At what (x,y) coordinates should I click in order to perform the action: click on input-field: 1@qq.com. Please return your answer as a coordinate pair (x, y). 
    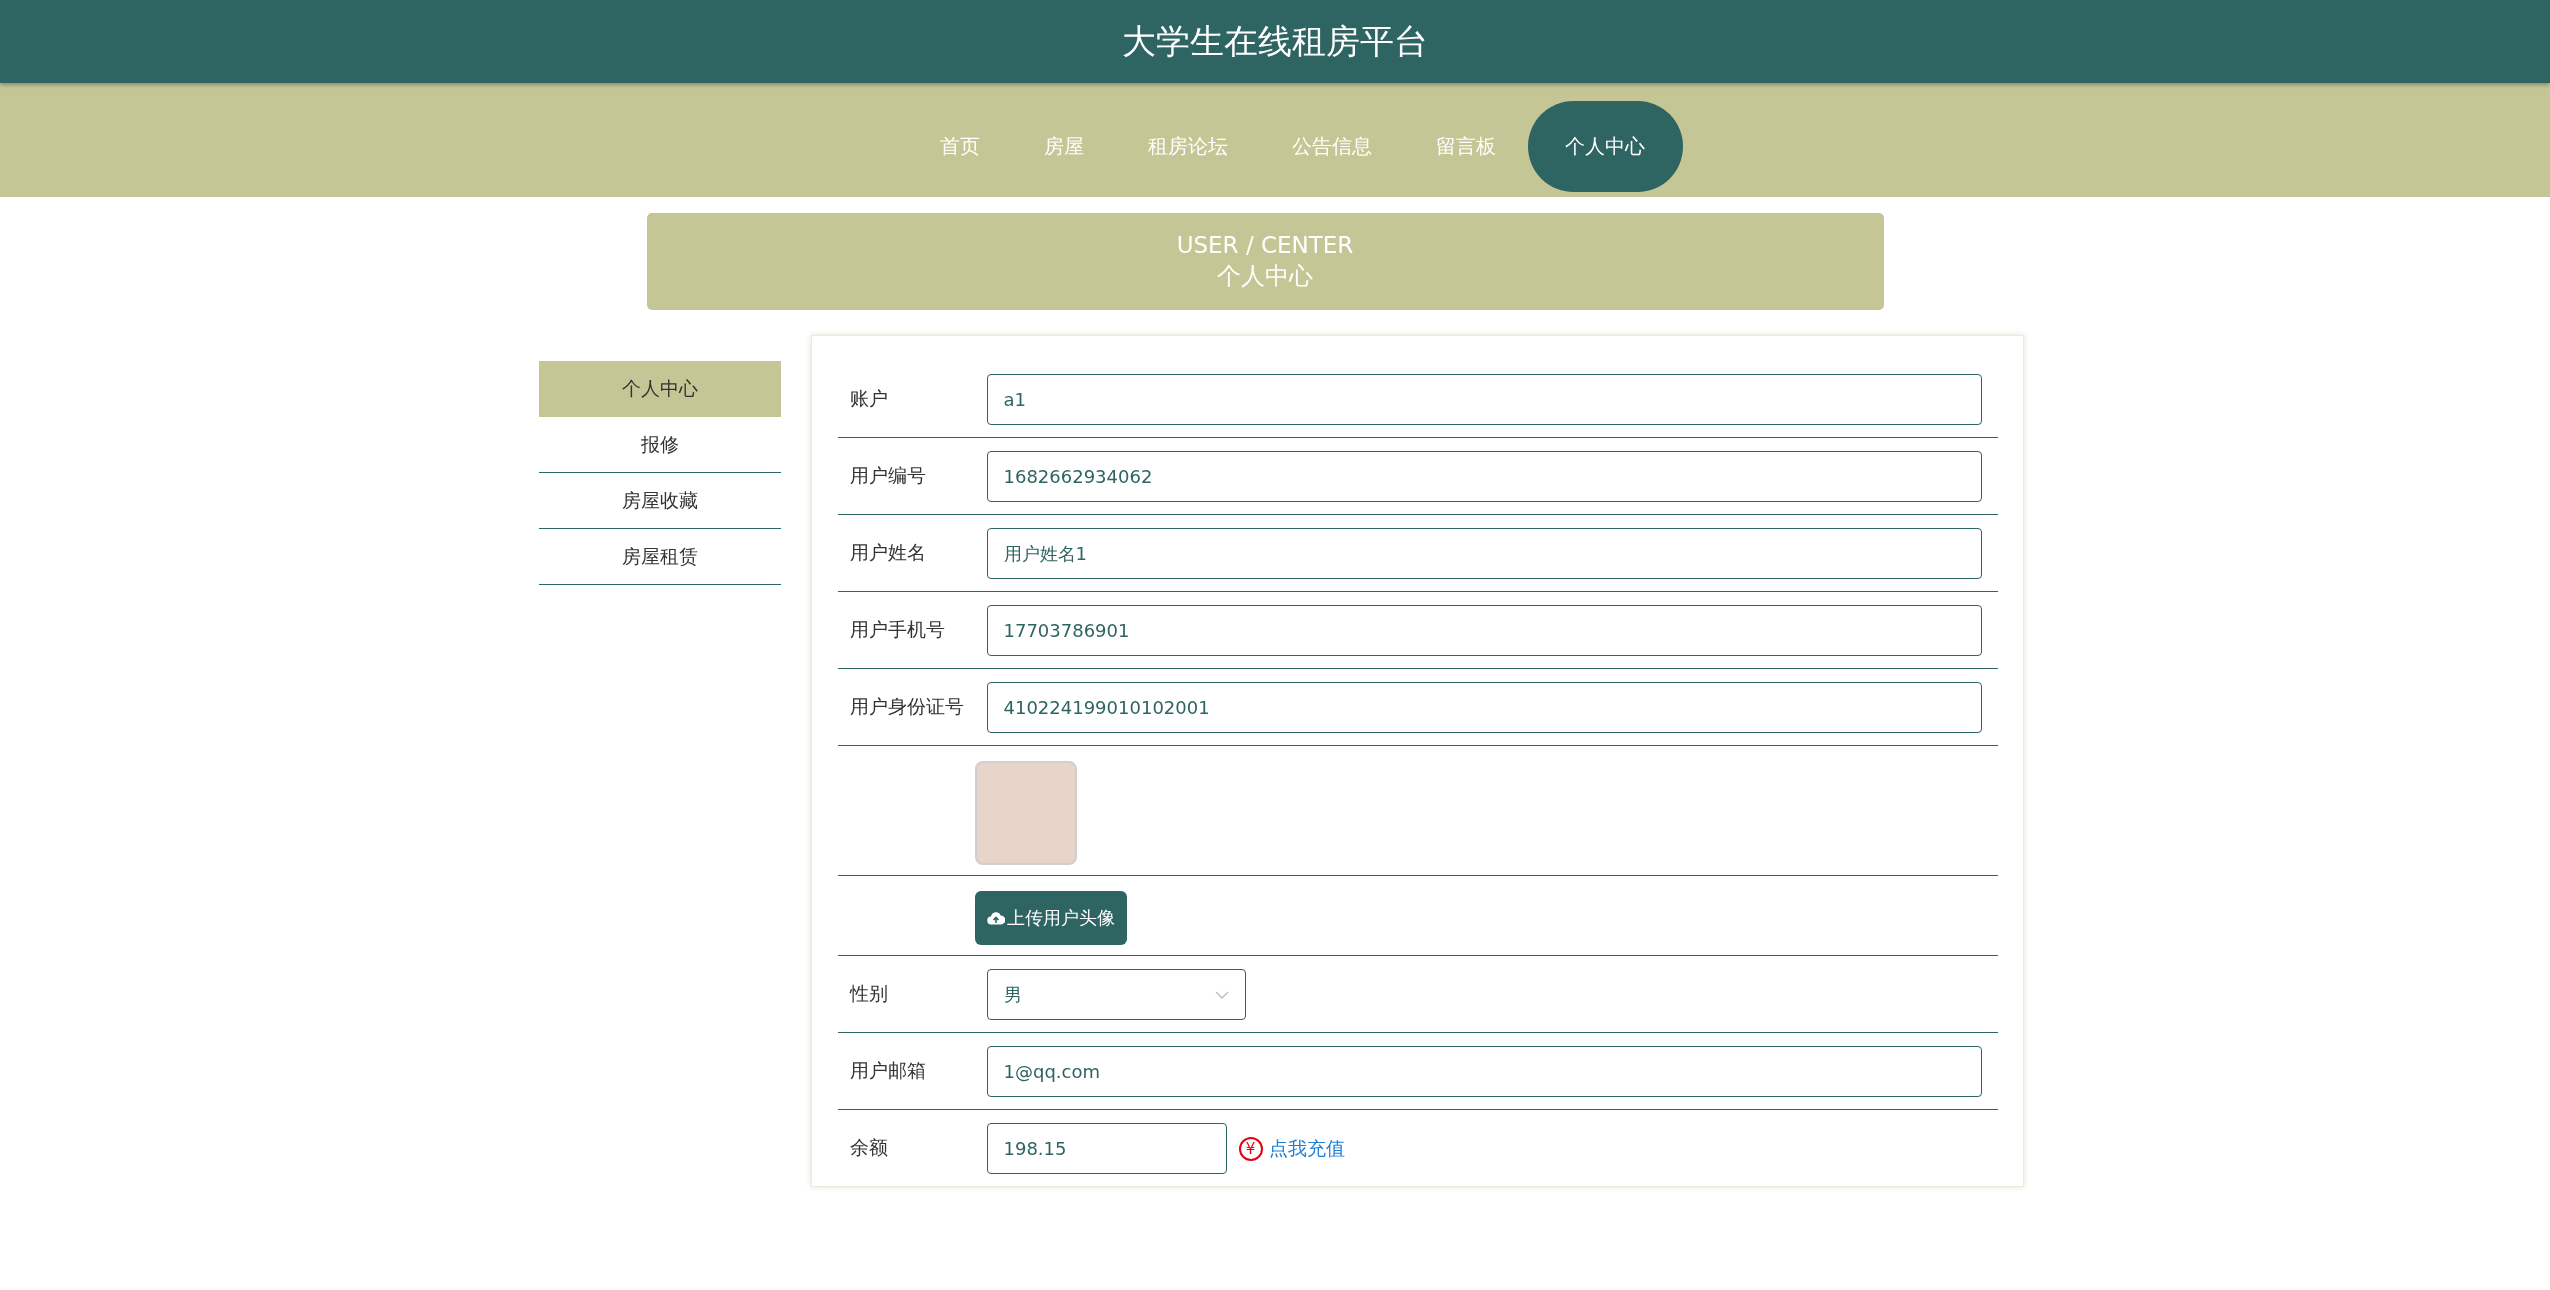
    Looking at the image, I should click on (1484, 1071).